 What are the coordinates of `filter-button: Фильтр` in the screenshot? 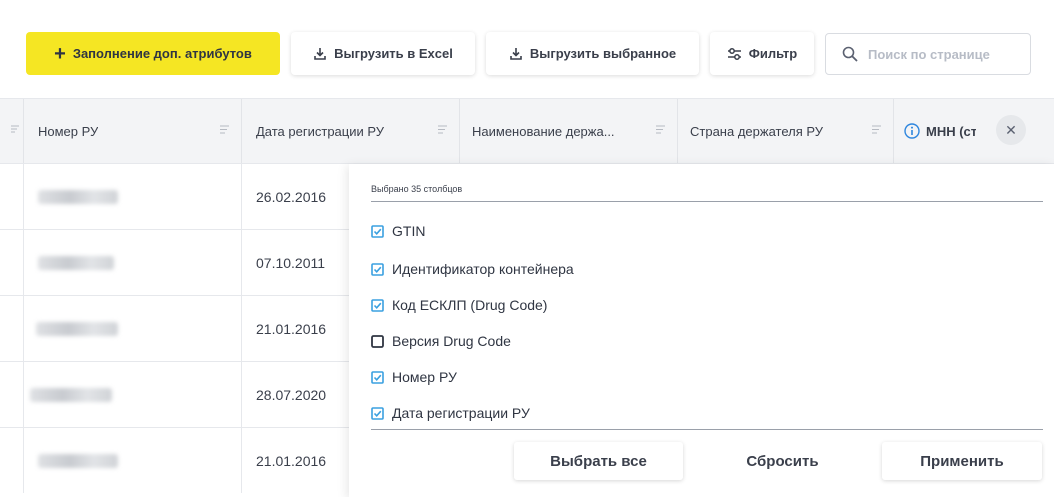 It's located at (762, 53).